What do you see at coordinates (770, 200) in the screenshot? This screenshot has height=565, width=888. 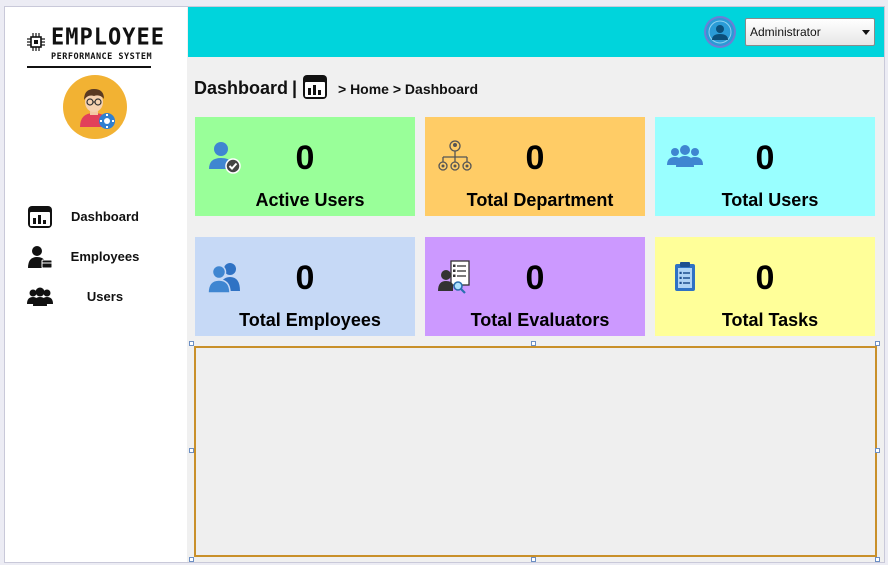 I see `card-label: Total Users` at bounding box center [770, 200].